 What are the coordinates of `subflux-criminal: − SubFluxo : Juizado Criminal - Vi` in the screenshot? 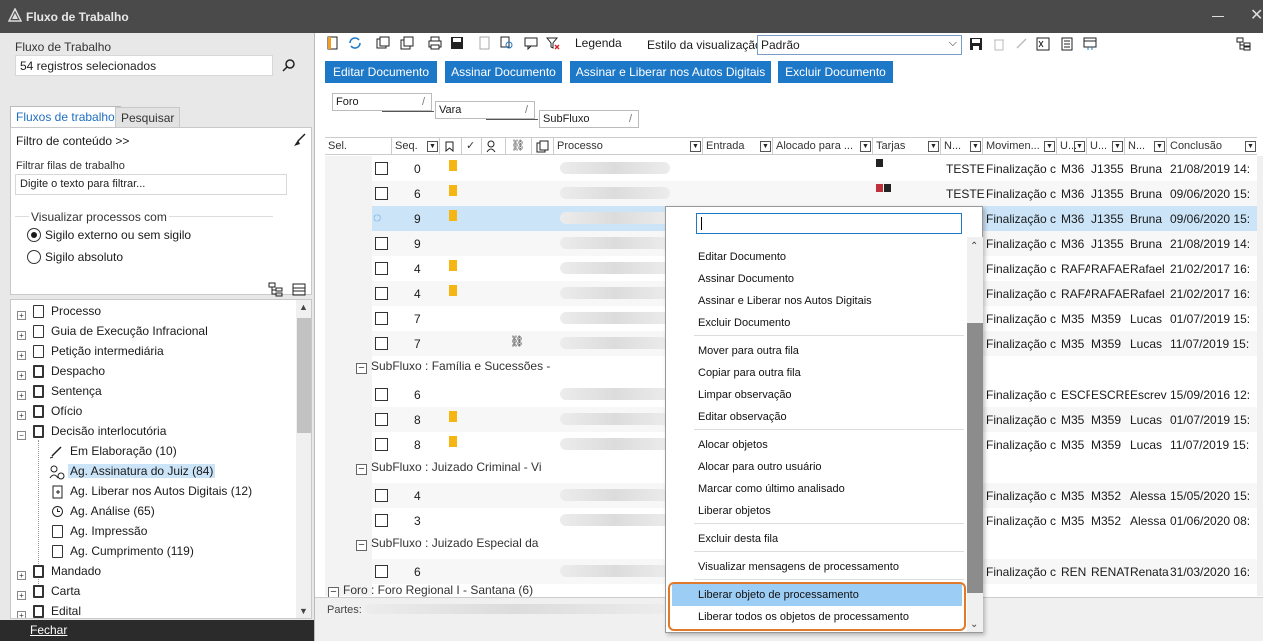 It's located at (449, 467).